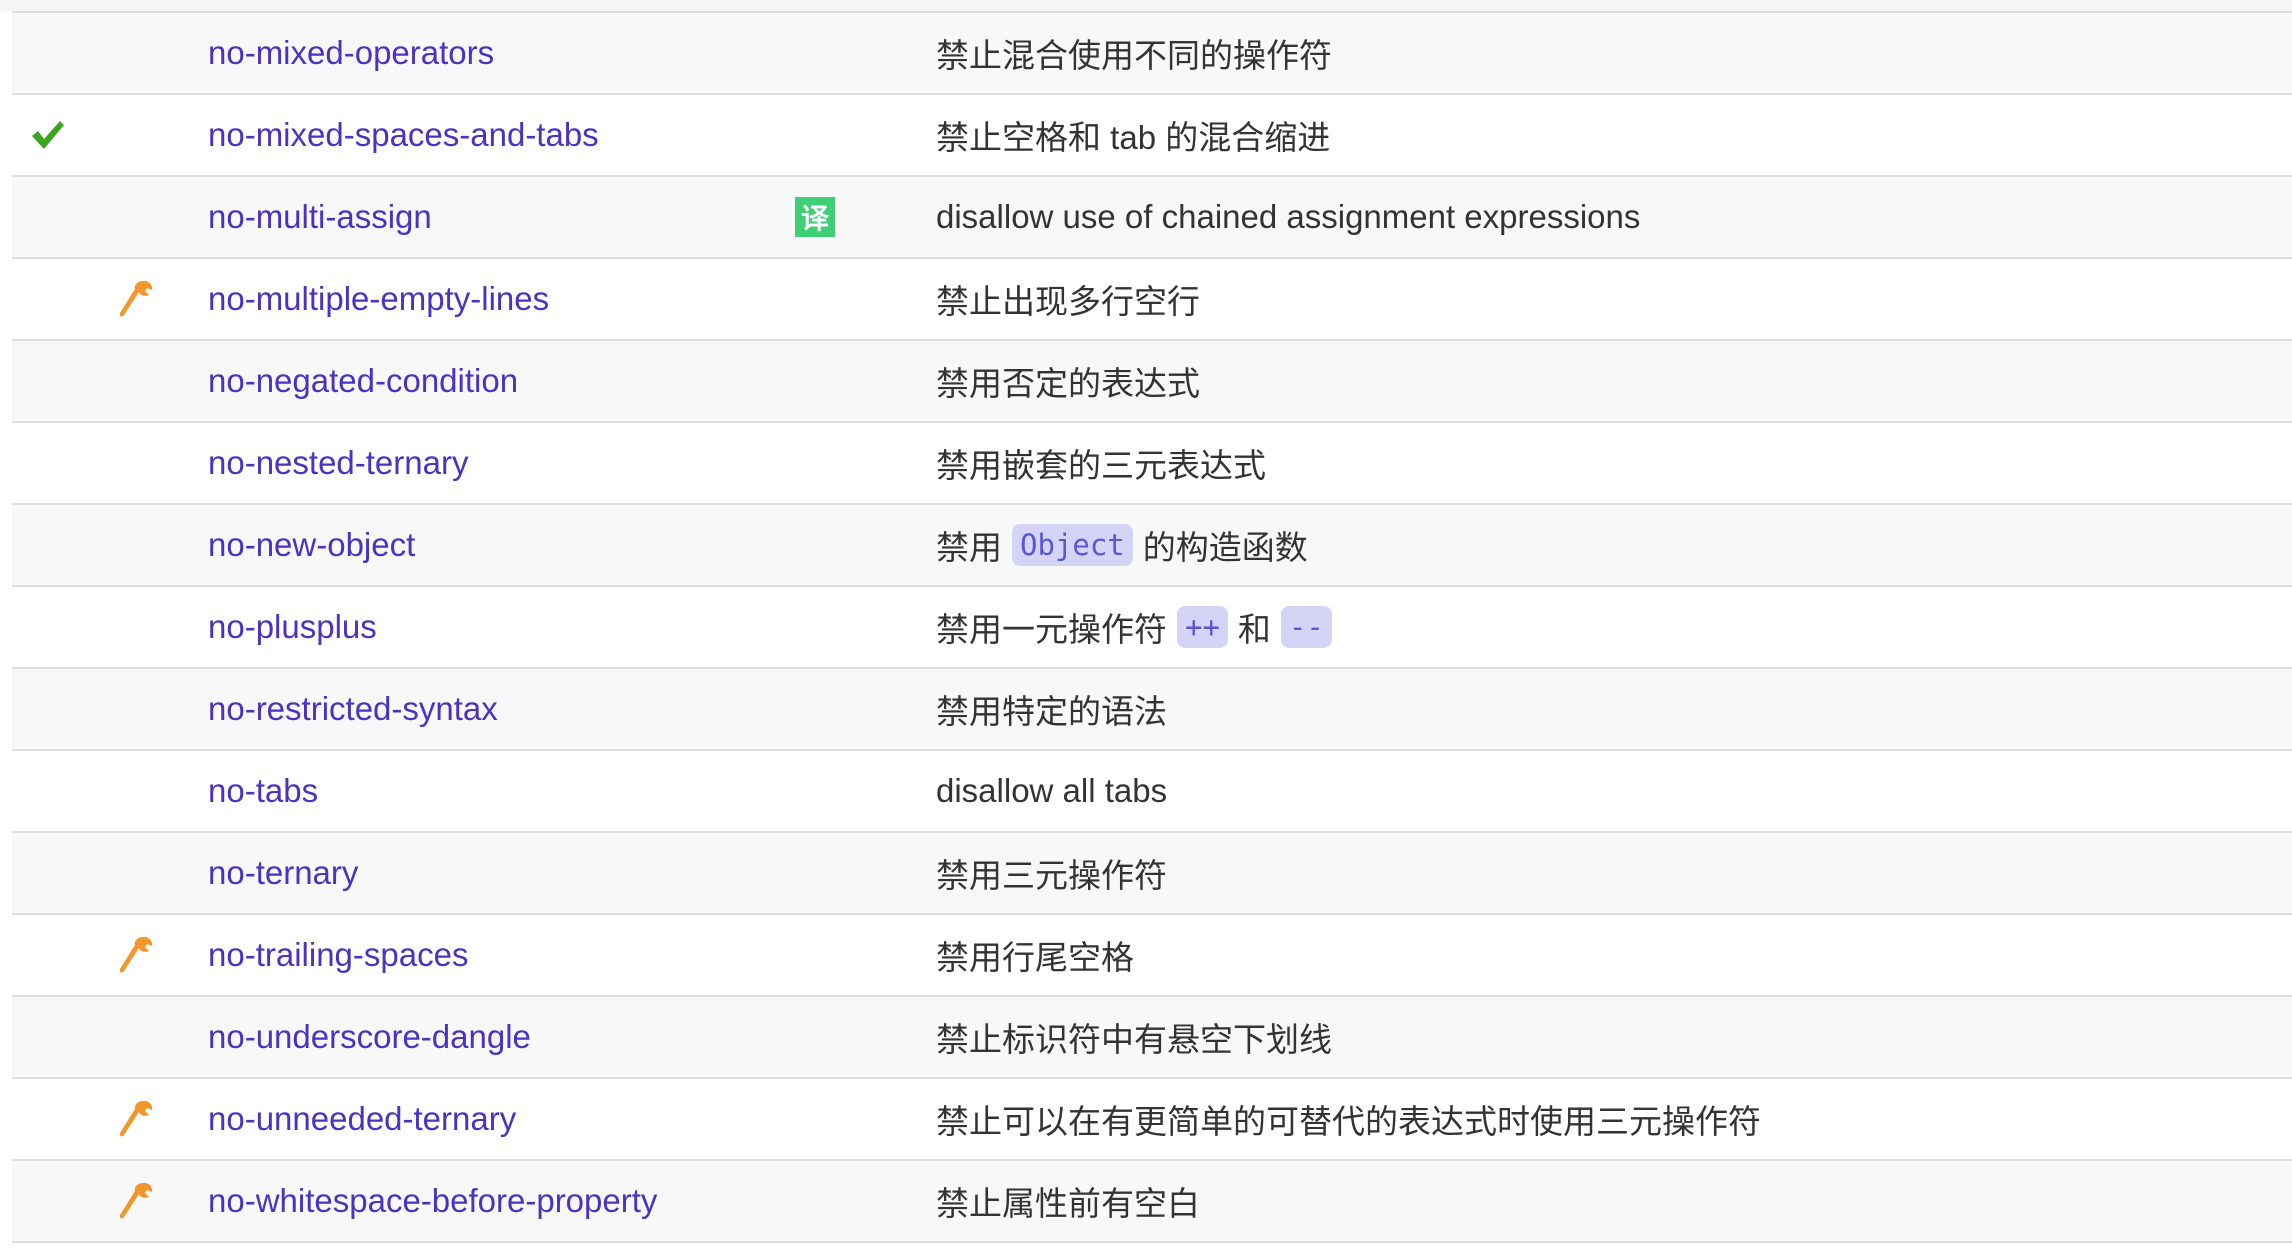 This screenshot has height=1248, width=2292. I want to click on rule-description-text: 禁用行尾空格, so click(1035, 957).